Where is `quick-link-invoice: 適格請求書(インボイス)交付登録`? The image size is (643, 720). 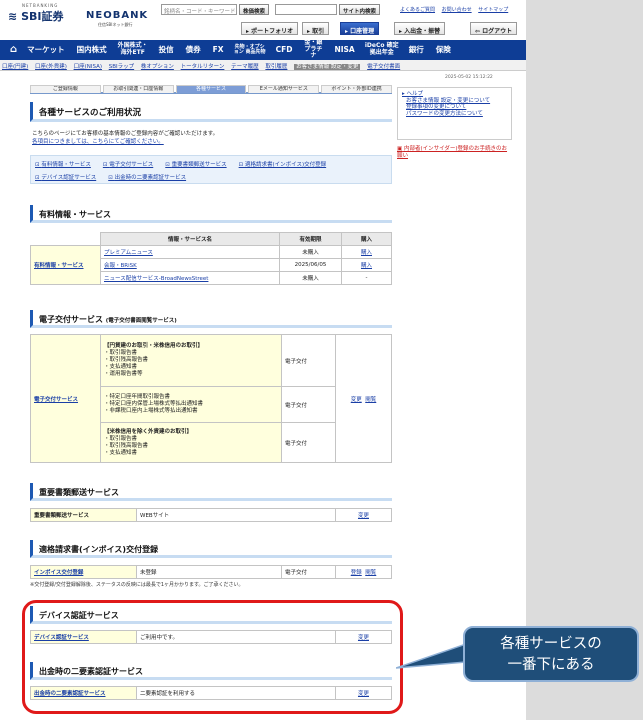 quick-link-invoice: 適格請求書(インボイス)交付登録 is located at coordinates (282, 164).